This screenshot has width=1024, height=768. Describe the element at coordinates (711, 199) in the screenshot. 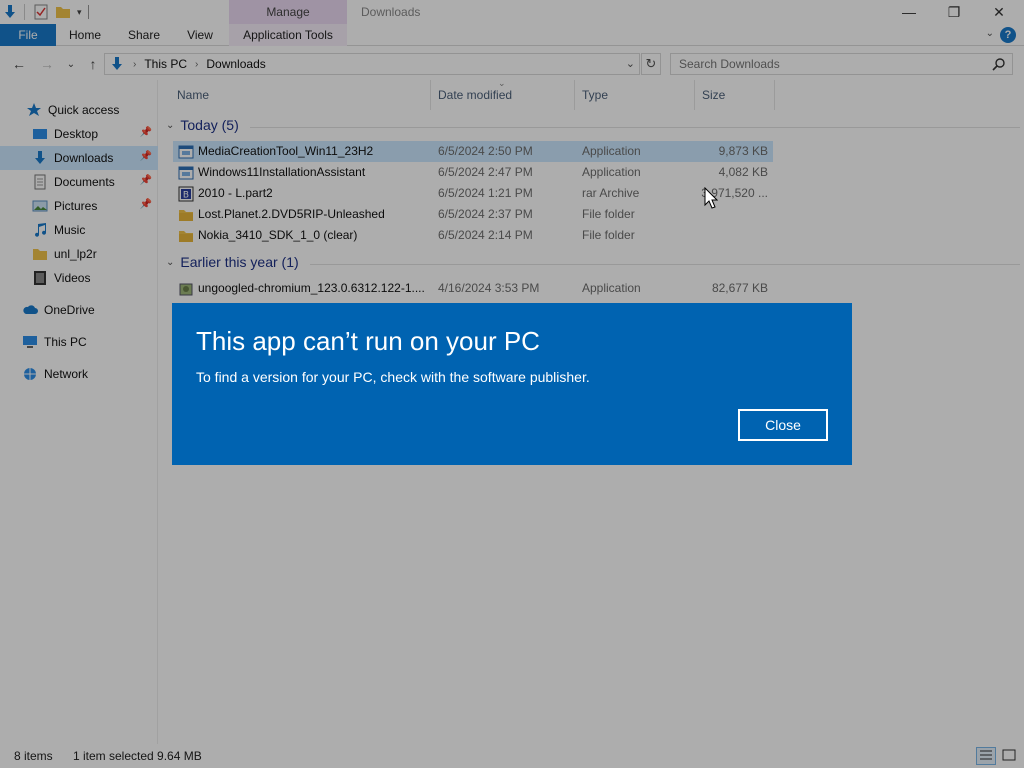

I see `mouse-cursor-icon` at that location.